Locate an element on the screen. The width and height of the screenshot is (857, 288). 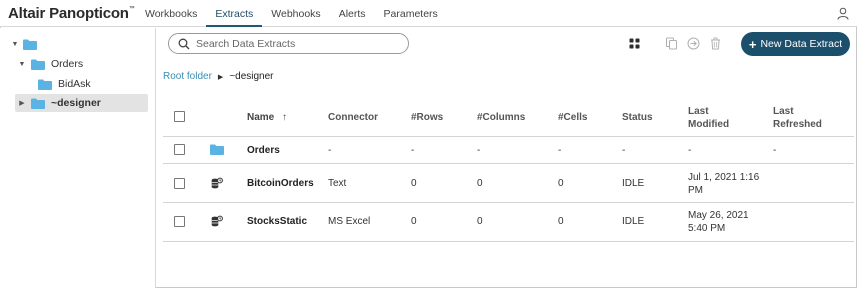
tree-item-root: ▼ is located at coordinates (26, 44).